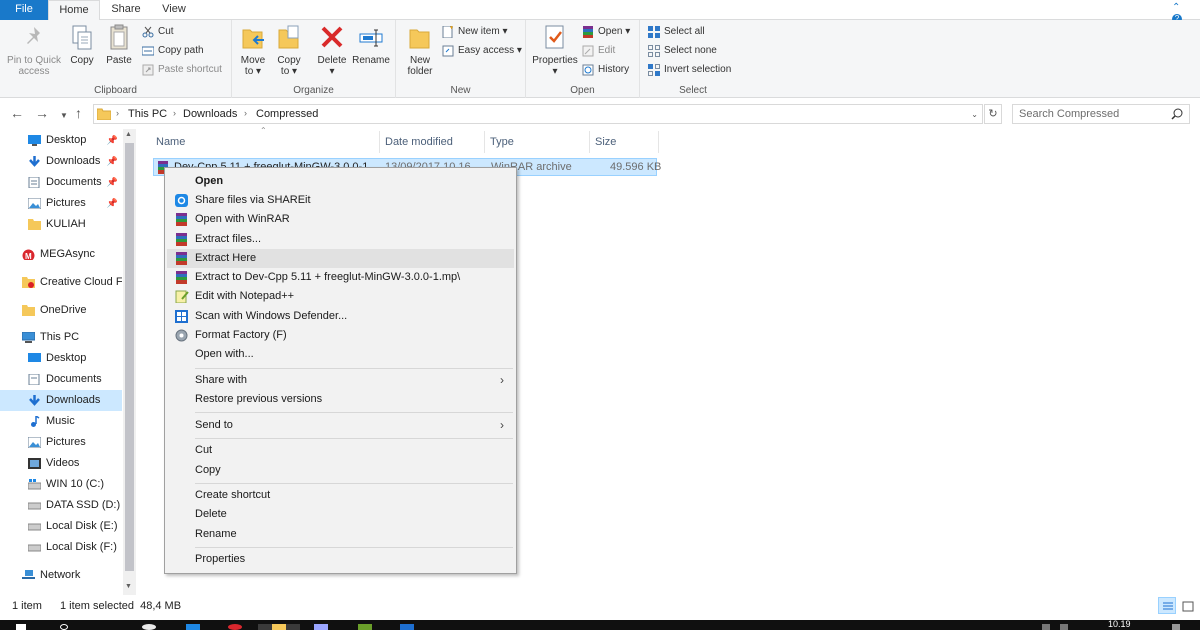 The width and height of the screenshot is (1200, 630). What do you see at coordinates (253, 50) in the screenshot?
I see `move-to-button: Move to ▾` at bounding box center [253, 50].